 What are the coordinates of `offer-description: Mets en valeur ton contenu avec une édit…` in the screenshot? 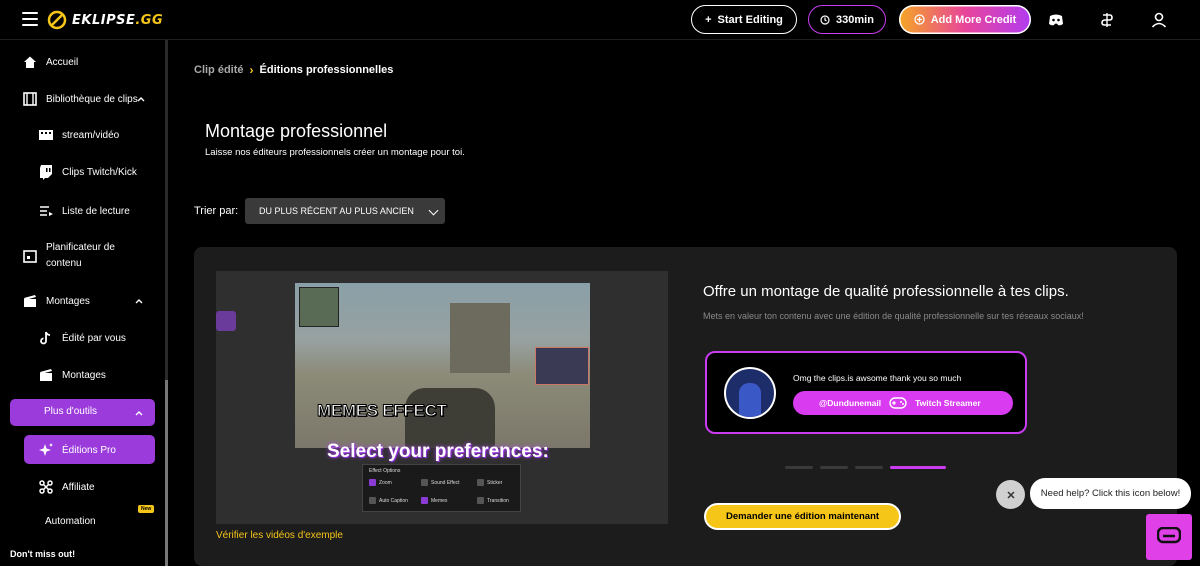 It's located at (893, 316).